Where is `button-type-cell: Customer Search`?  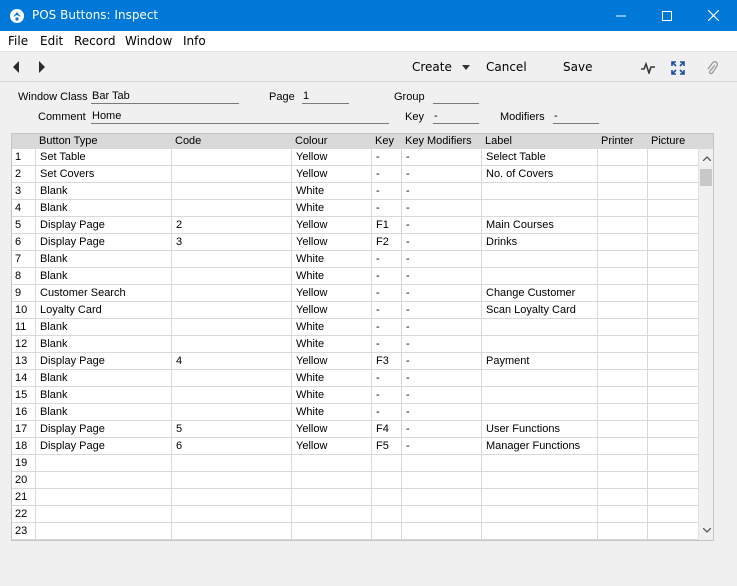
button-type-cell: Customer Search is located at coordinates (83, 293).